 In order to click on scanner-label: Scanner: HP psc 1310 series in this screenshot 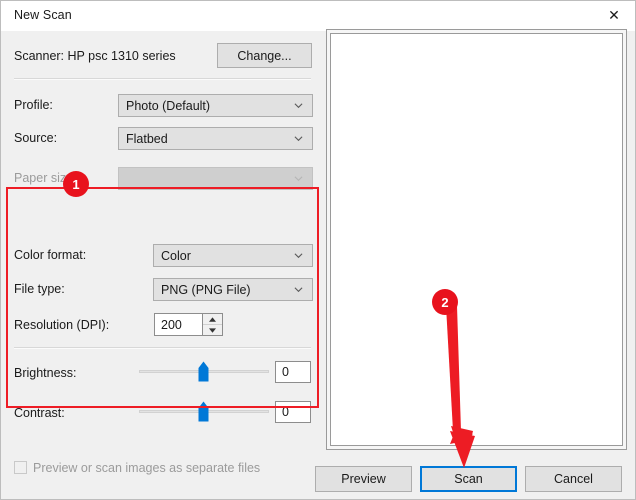, I will do `click(95, 56)`.